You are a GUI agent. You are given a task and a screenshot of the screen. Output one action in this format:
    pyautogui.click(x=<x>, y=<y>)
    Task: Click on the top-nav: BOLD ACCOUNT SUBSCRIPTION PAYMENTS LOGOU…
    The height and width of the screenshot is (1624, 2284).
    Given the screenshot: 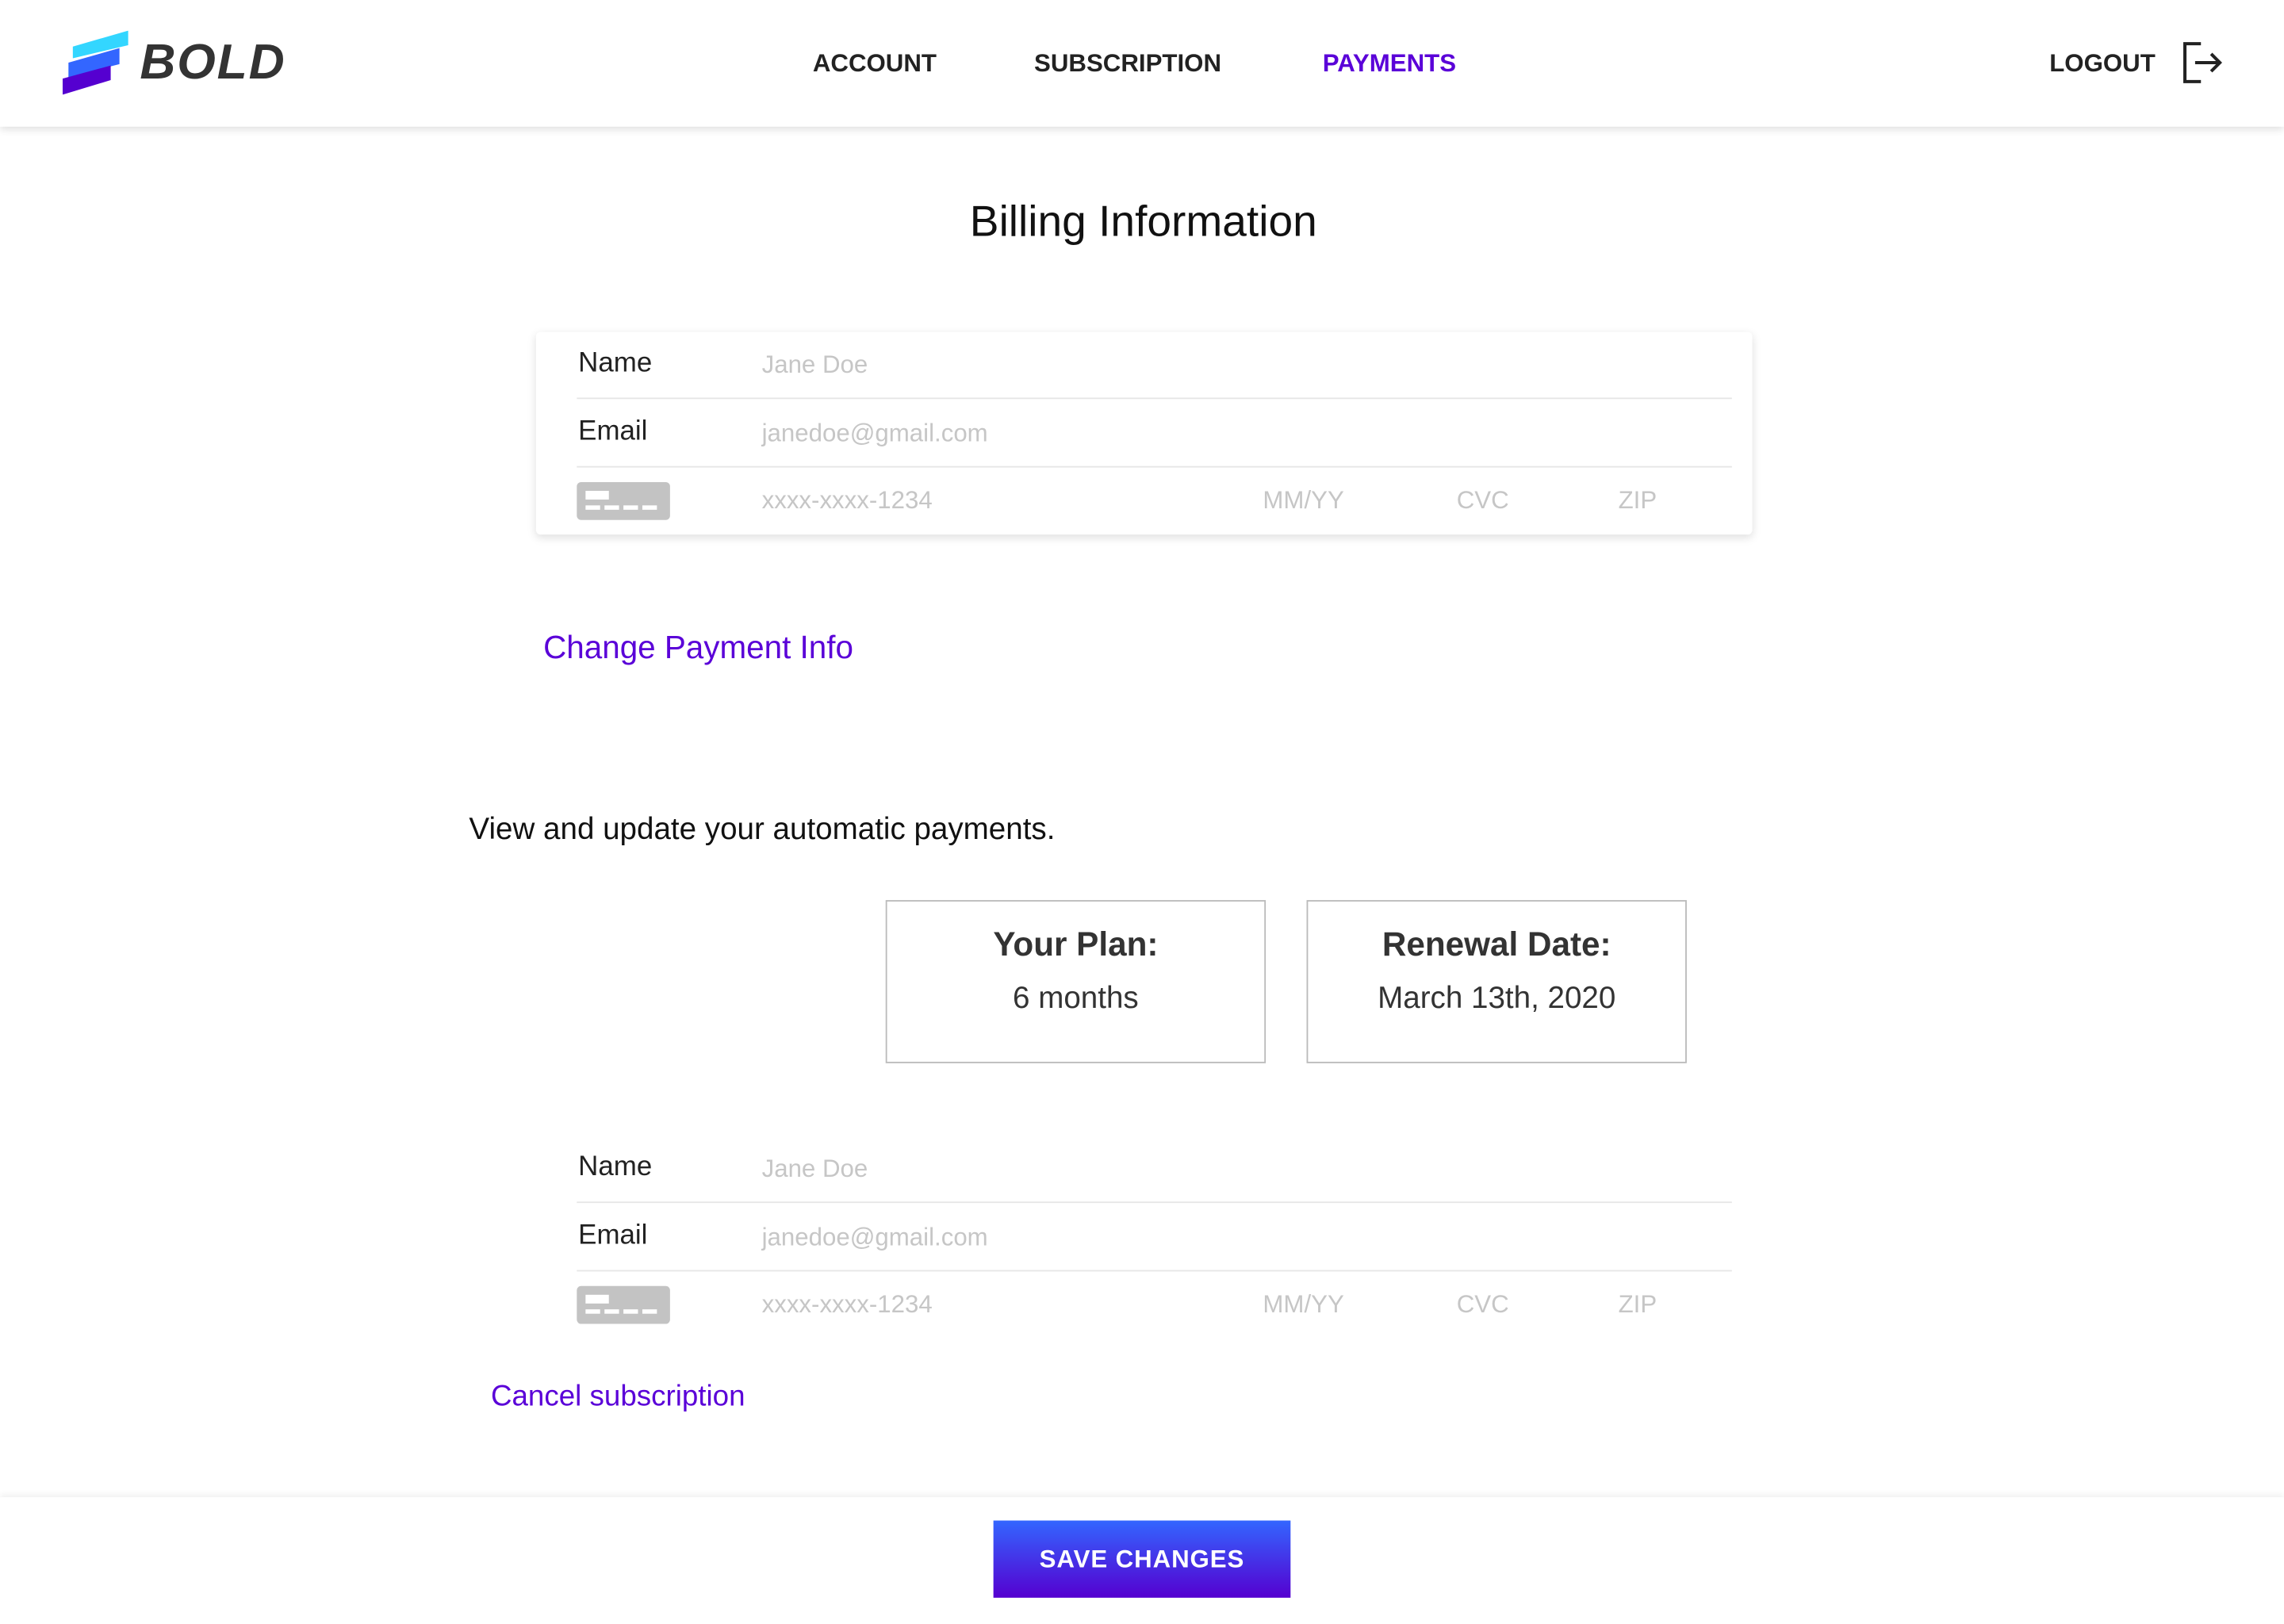 What is the action you would take?
    pyautogui.click(x=1142, y=63)
    